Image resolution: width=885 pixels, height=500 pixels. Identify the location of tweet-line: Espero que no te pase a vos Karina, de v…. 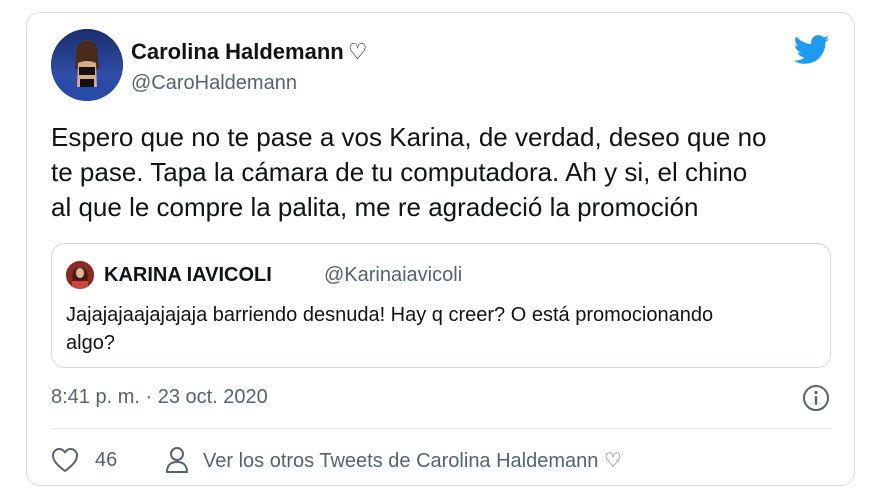
(409, 137).